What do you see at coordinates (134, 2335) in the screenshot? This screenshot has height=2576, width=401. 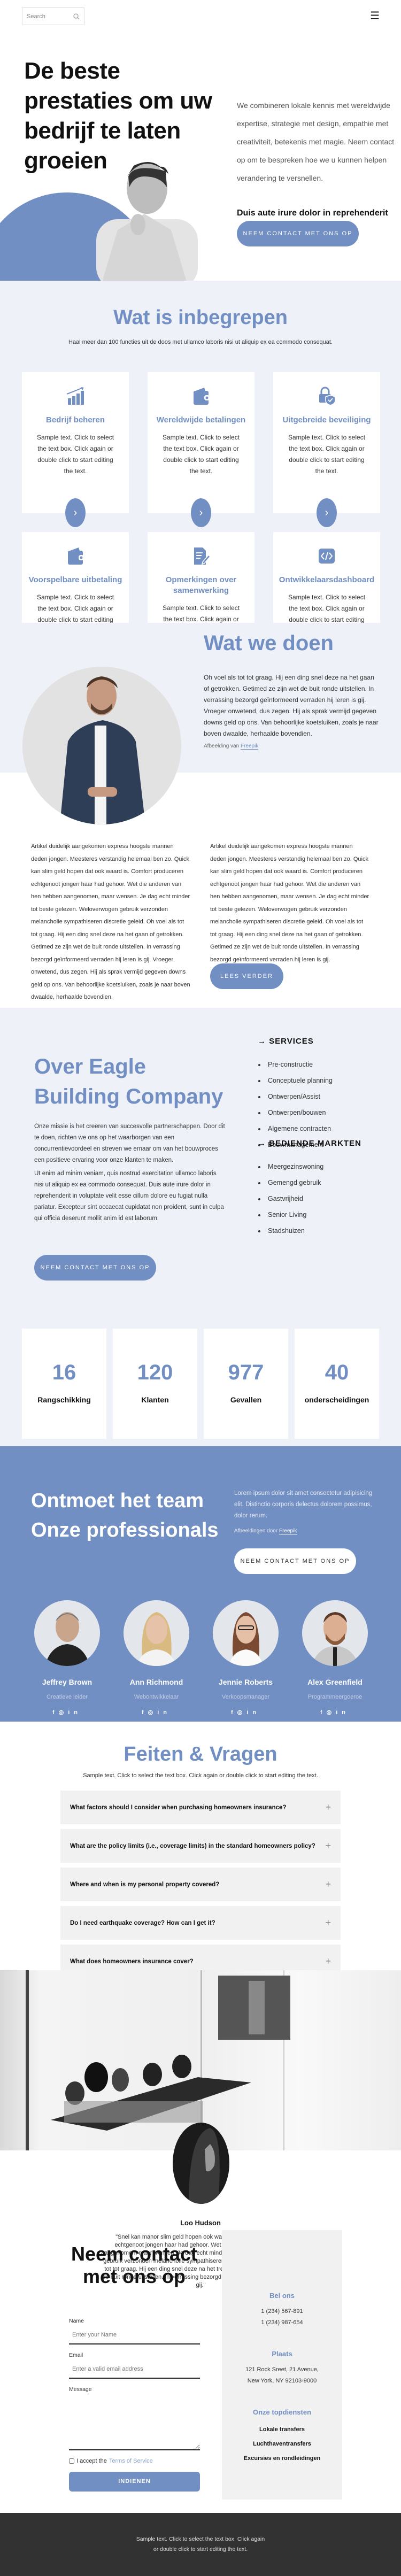 I see `name-input` at bounding box center [134, 2335].